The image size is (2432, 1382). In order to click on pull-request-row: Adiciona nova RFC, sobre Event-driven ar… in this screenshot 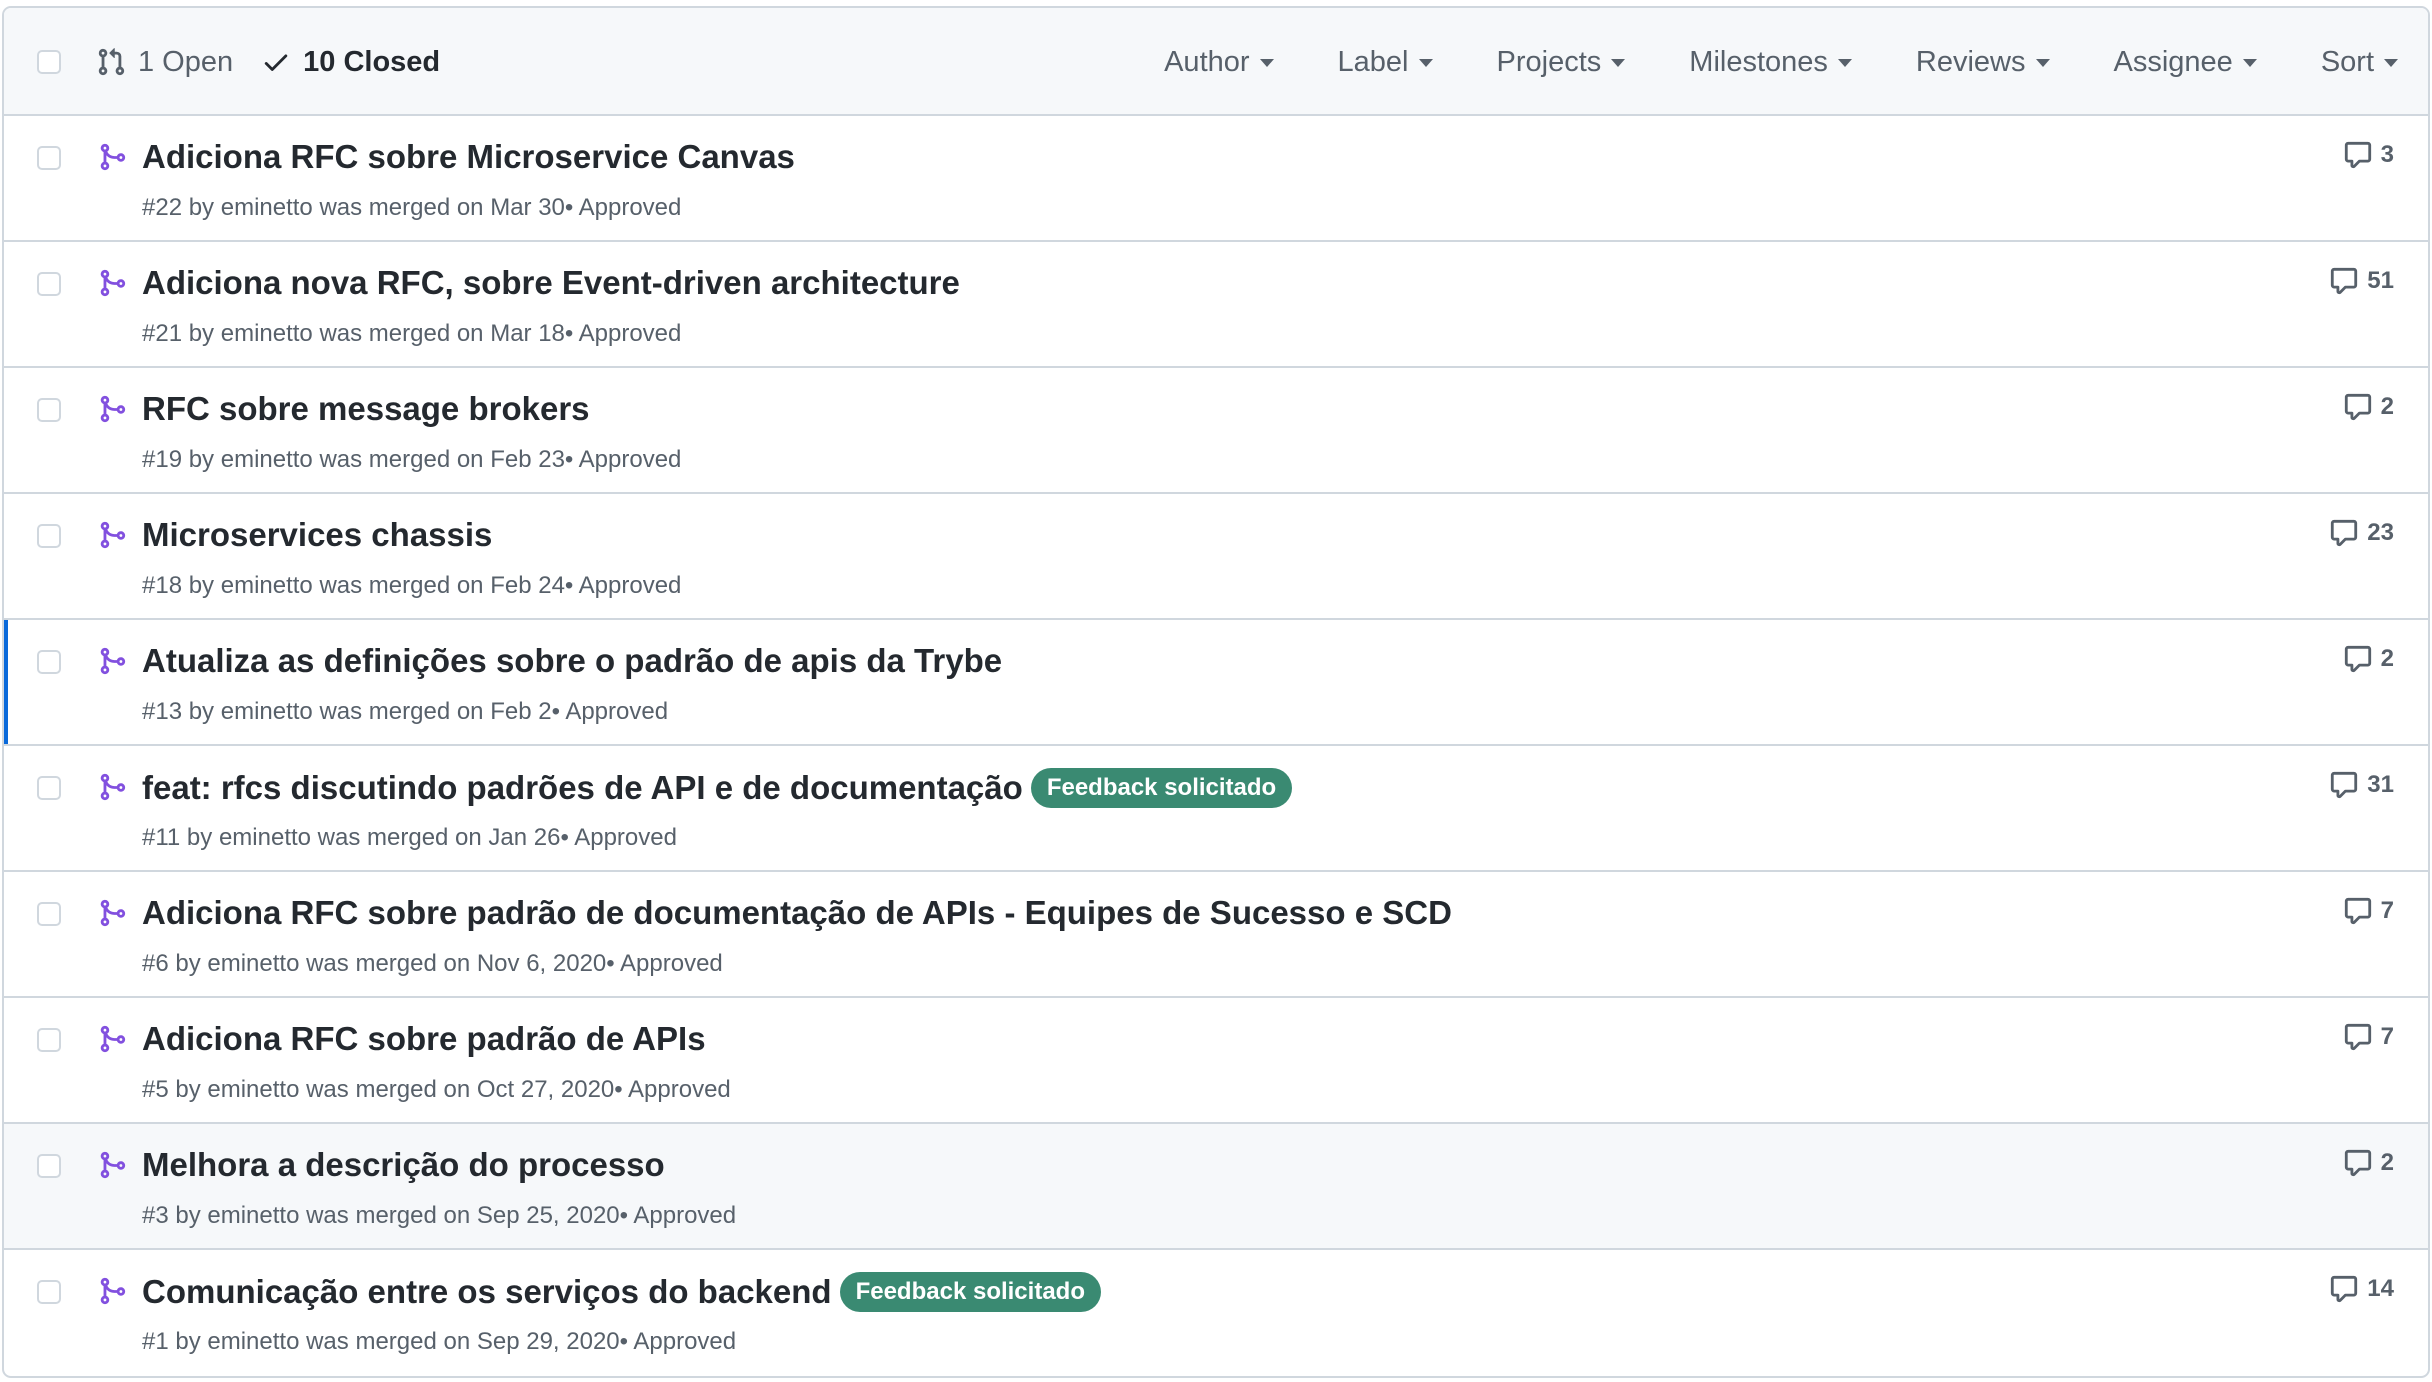, I will do `click(1216, 305)`.